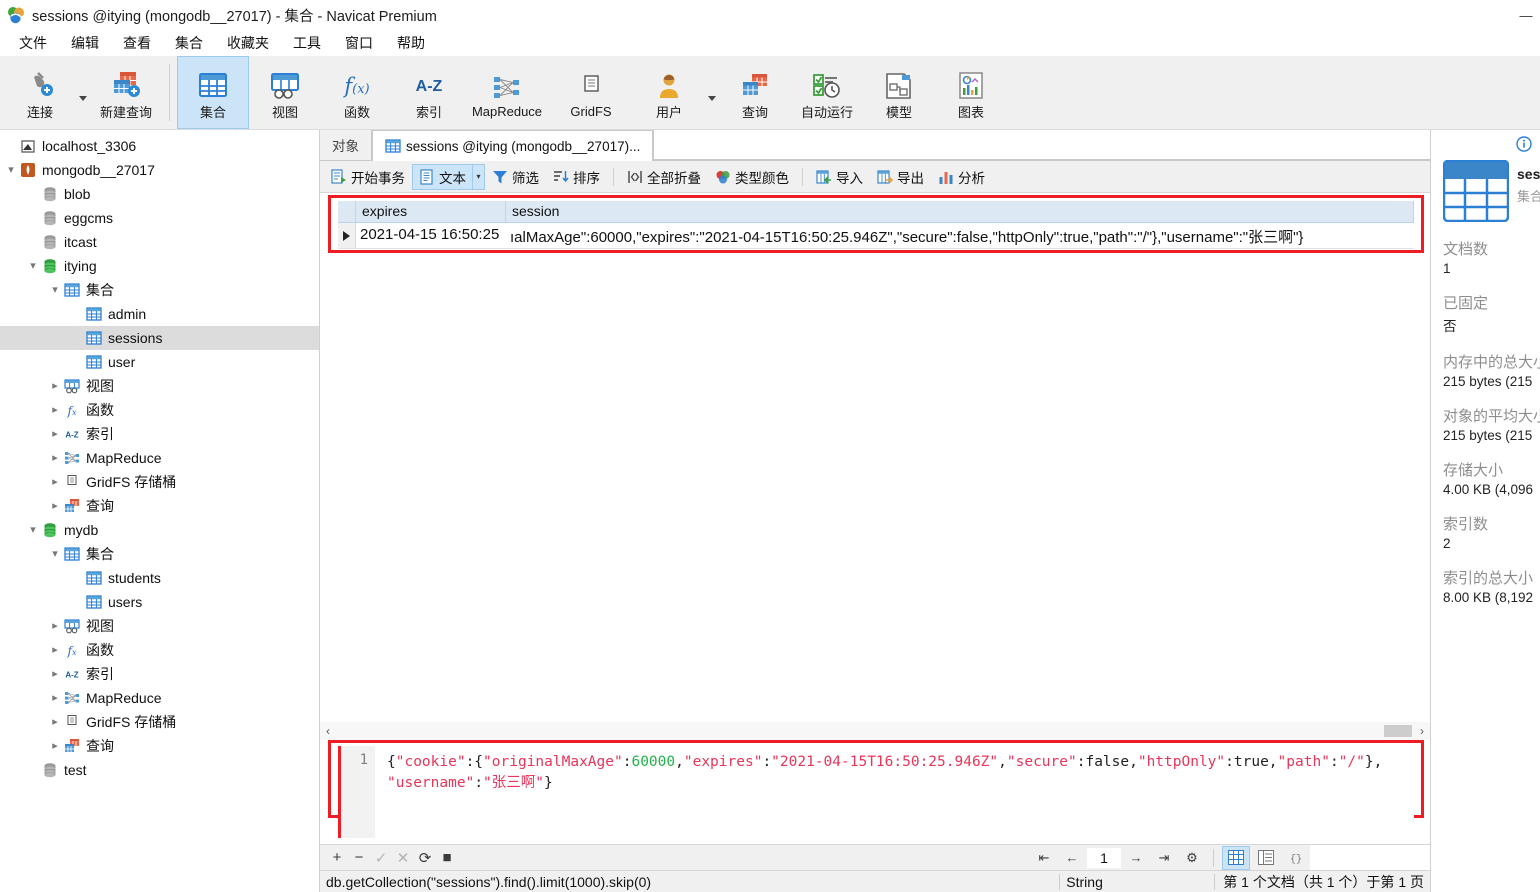  I want to click on sidebar-item-itying: ▾ itying, so click(159, 266).